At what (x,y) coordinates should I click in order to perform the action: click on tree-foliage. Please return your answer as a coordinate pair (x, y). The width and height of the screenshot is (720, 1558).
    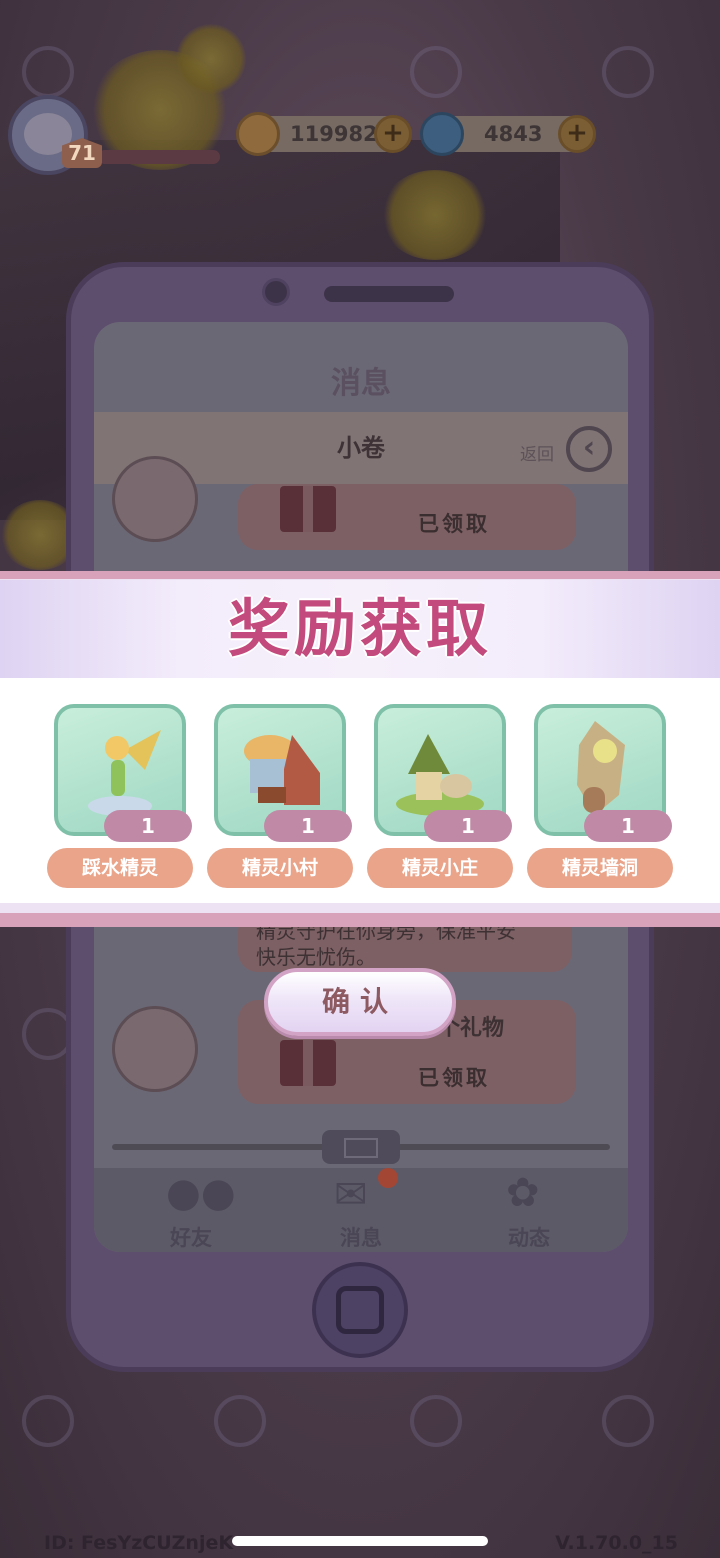
    Looking at the image, I should click on (435, 215).